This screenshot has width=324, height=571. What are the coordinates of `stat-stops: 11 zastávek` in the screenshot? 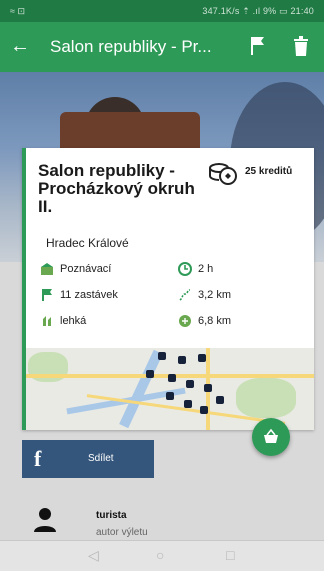 It's located at (79, 295).